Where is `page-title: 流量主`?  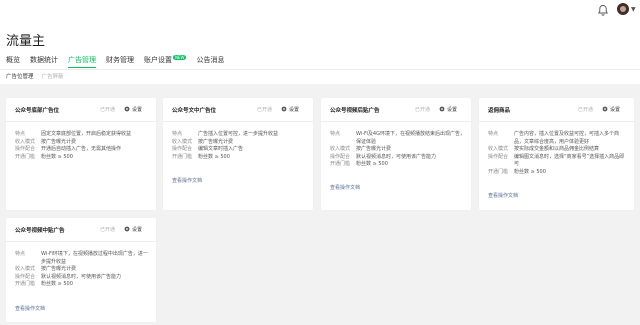 page-title: 流量主 is located at coordinates (26, 41).